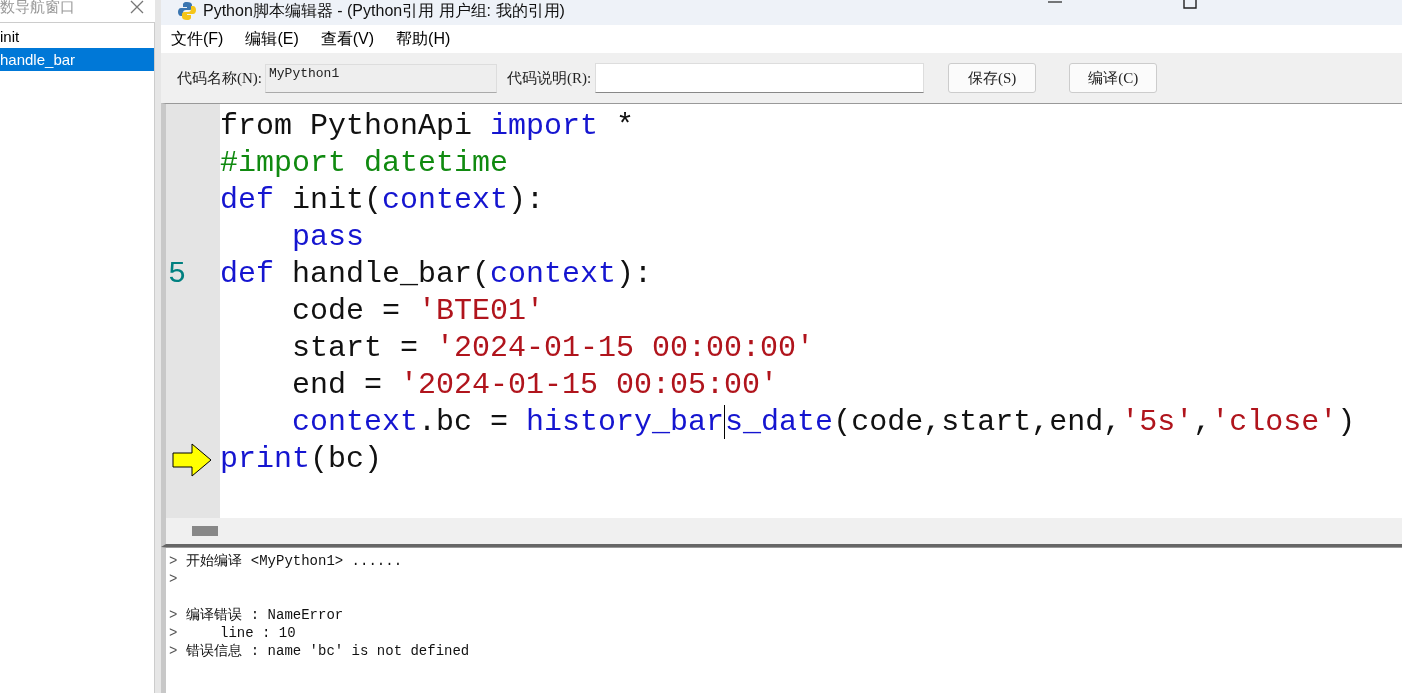 This screenshot has width=1402, height=693. I want to click on menu-item: 查看(V), so click(351, 39).